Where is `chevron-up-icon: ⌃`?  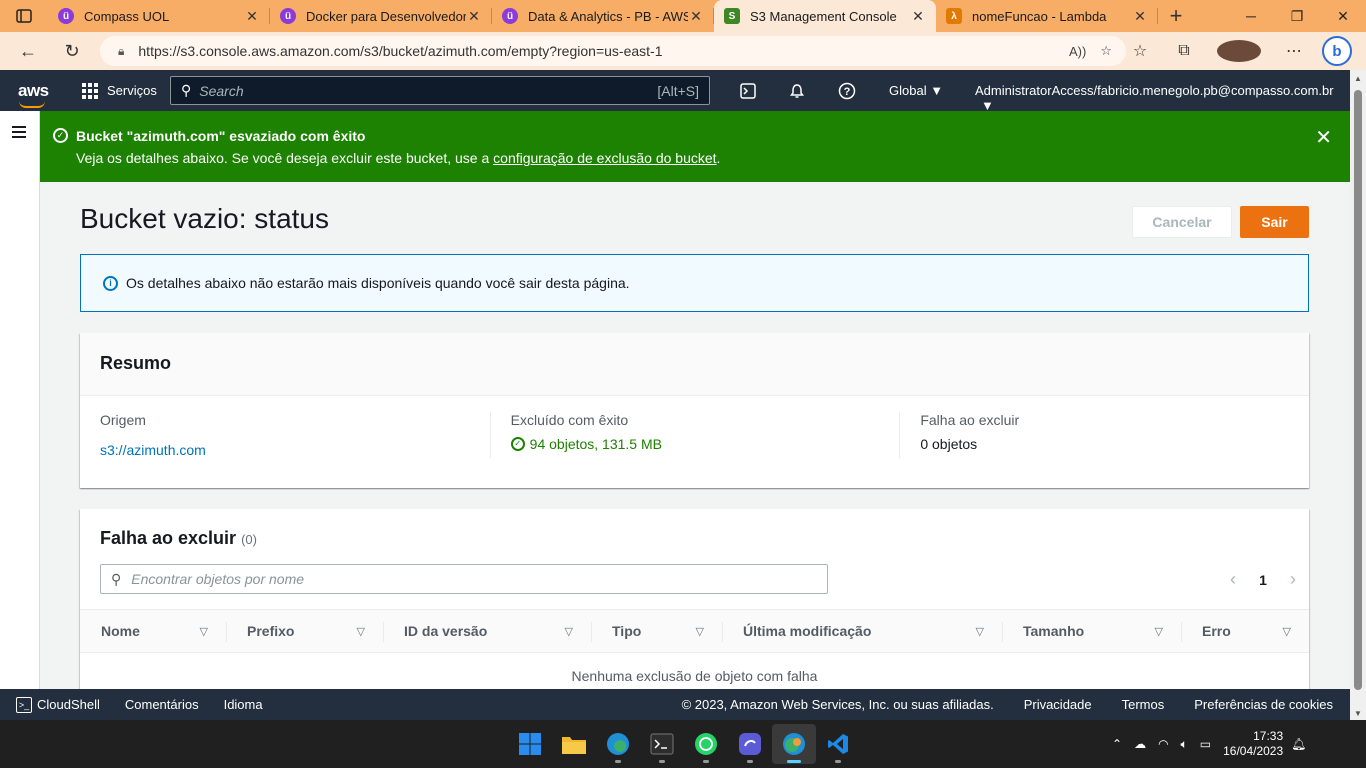
chevron-up-icon: ⌃ is located at coordinates (1117, 744).